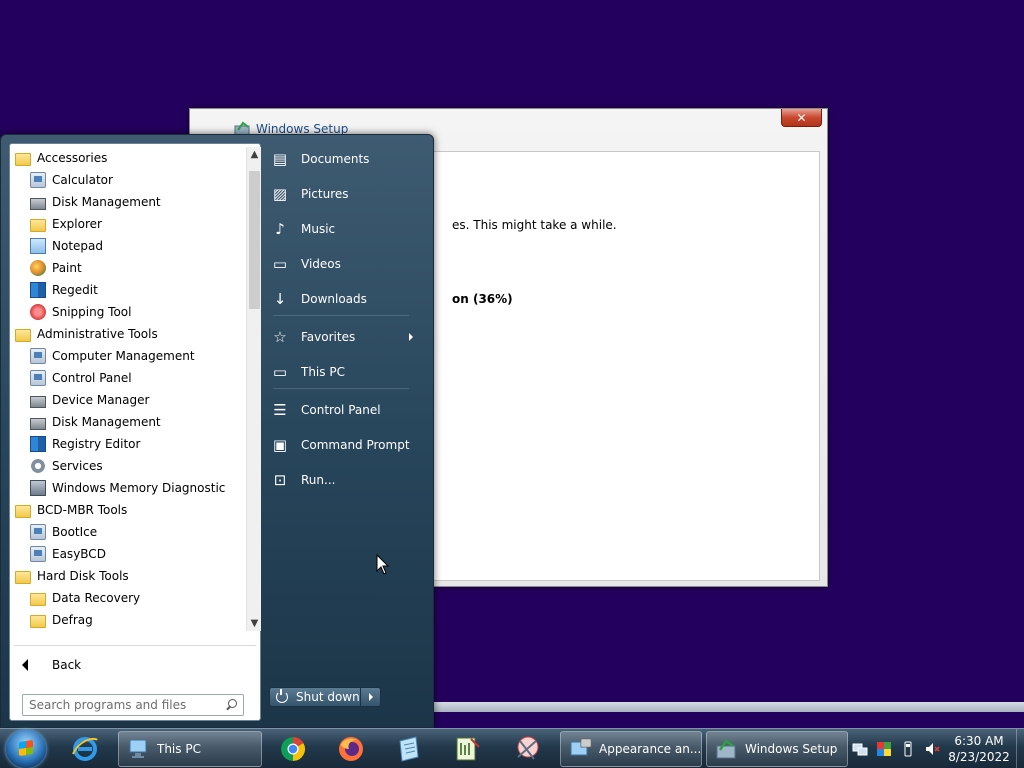  What do you see at coordinates (341, 315) in the screenshot?
I see `places-separator` at bounding box center [341, 315].